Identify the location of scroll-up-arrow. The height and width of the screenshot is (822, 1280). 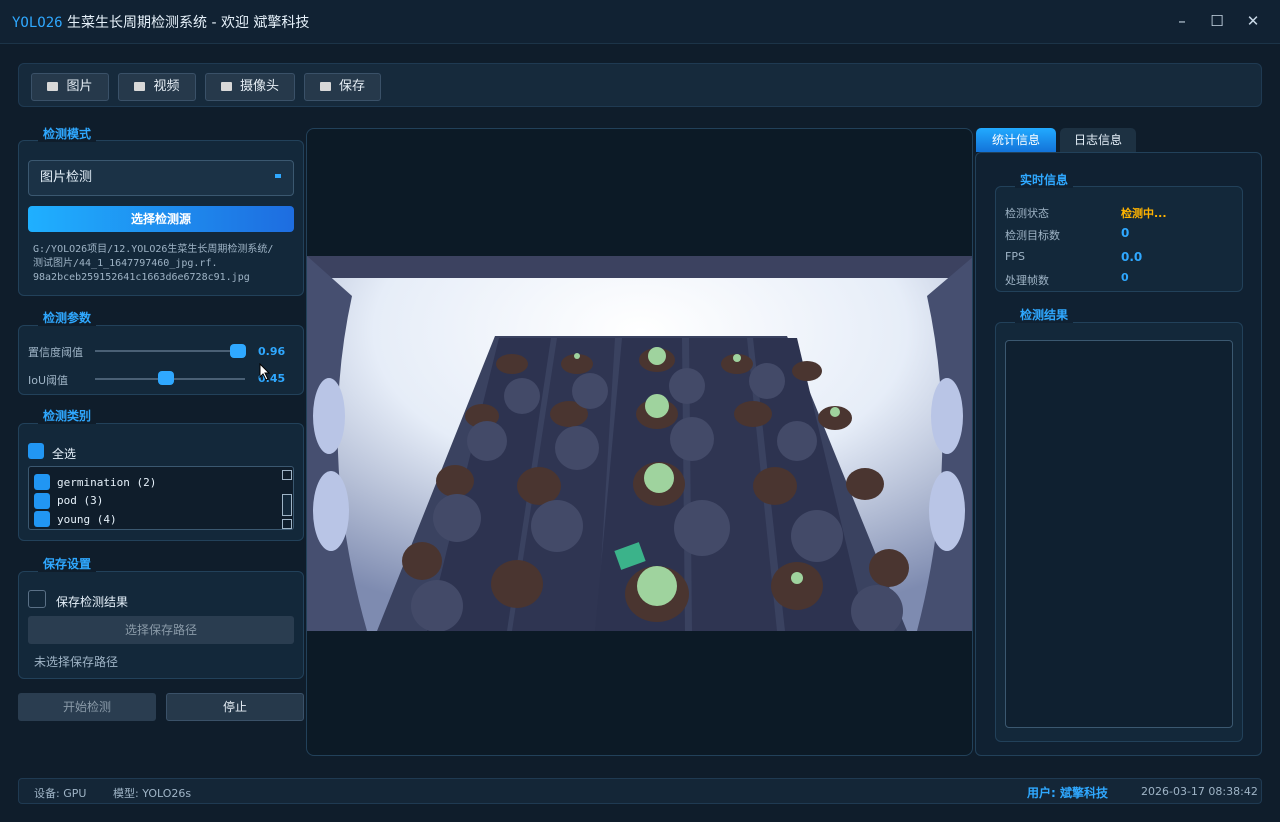
(287, 475).